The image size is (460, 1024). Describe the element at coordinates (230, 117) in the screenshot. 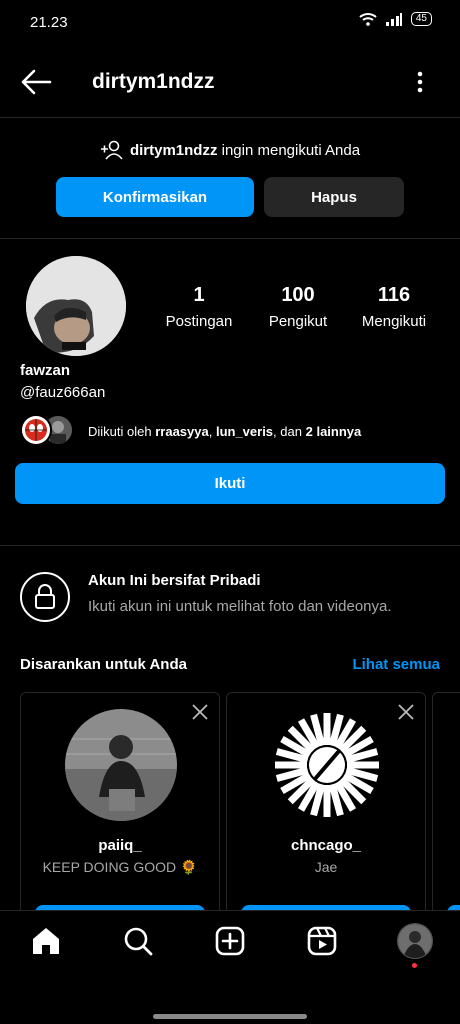

I see `header-divider` at that location.